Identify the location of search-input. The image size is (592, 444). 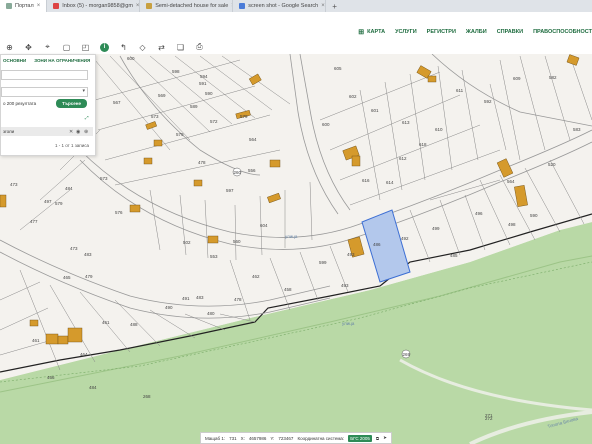
(44, 75).